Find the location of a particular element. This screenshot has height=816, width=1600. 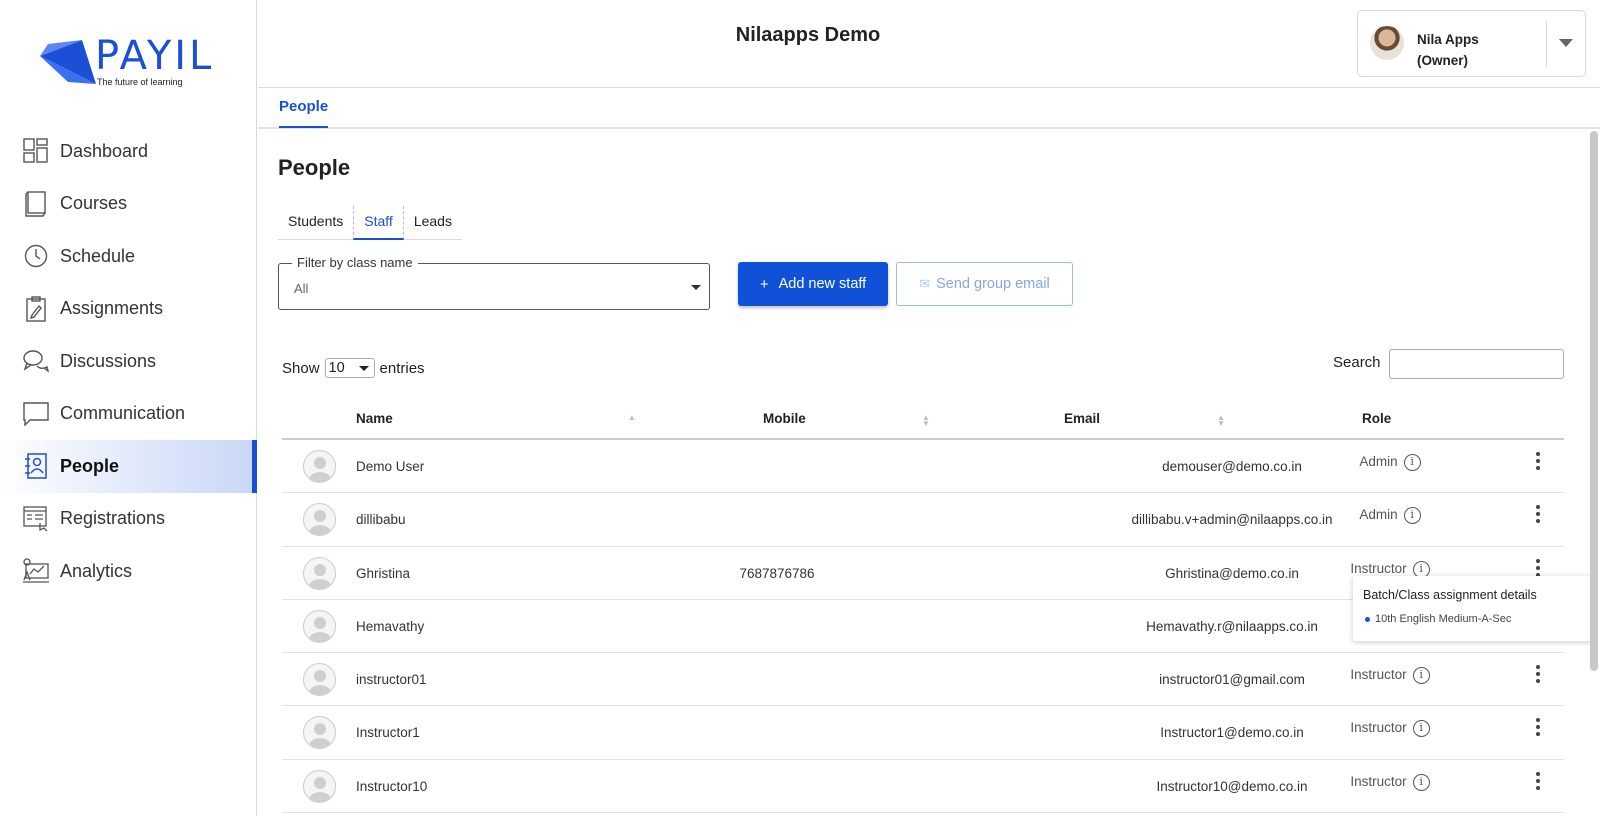

sidebar-item-label: Dashboard is located at coordinates (104, 150).